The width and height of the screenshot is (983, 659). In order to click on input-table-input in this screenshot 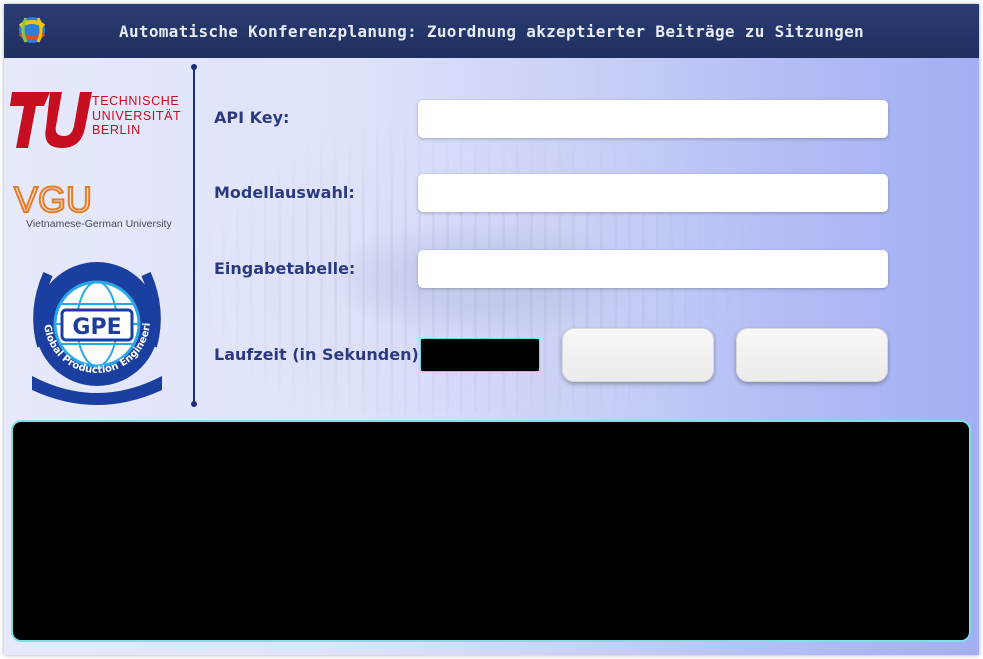, I will do `click(653, 269)`.